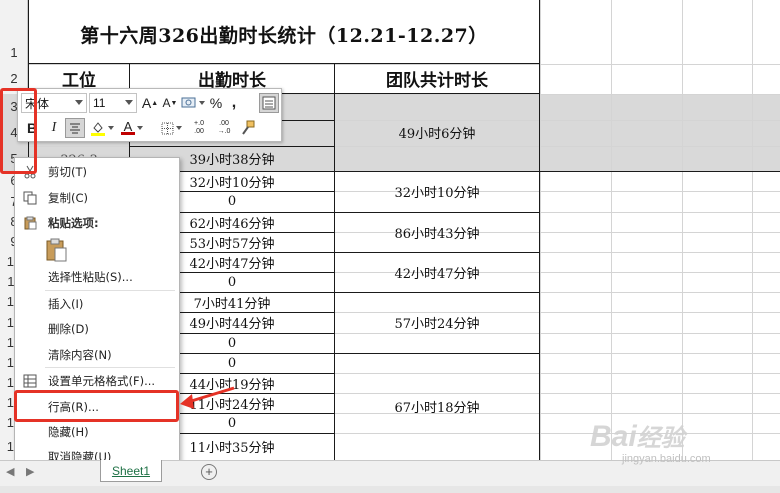 This screenshot has width=780, height=493. What do you see at coordinates (437, 132) in the screenshot?
I see `team-total-cell: 49小时6分钟` at bounding box center [437, 132].